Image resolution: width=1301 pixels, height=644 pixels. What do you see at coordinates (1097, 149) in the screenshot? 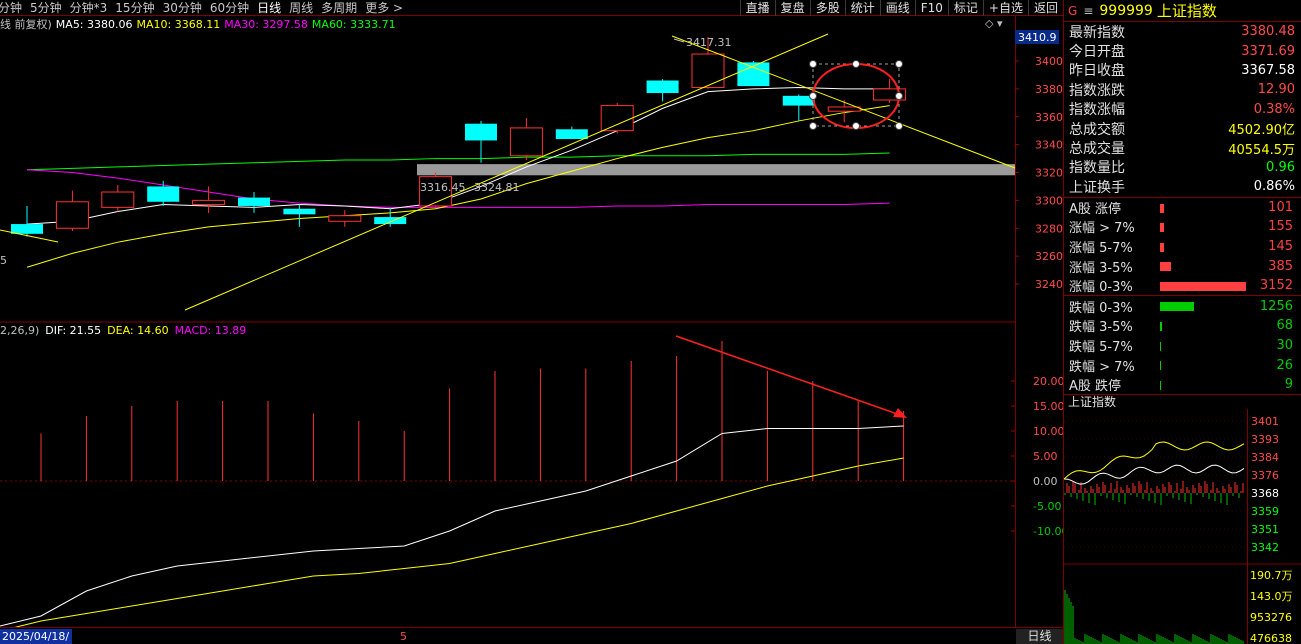
I see `quote-label: 总成交量` at bounding box center [1097, 149].